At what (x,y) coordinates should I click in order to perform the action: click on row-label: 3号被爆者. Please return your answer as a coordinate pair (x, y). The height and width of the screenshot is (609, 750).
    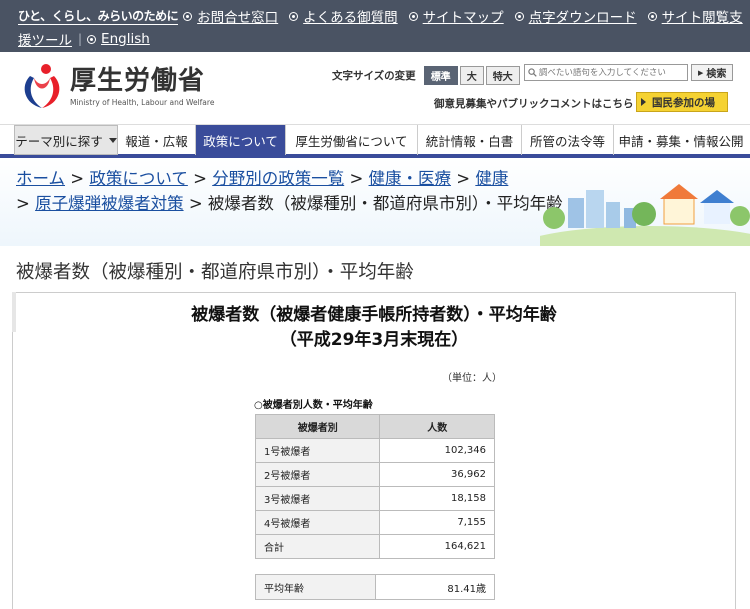
    Looking at the image, I should click on (317, 498).